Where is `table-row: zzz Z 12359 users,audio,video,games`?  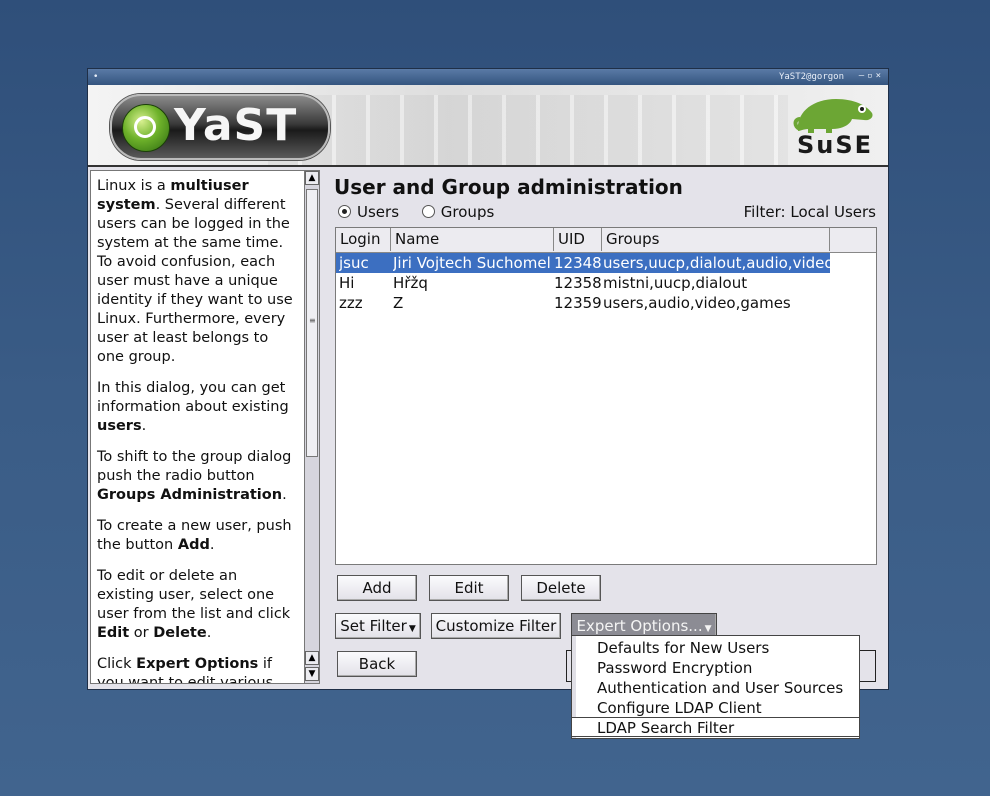
table-row: zzz Z 12359 users,audio,video,games is located at coordinates (583, 303).